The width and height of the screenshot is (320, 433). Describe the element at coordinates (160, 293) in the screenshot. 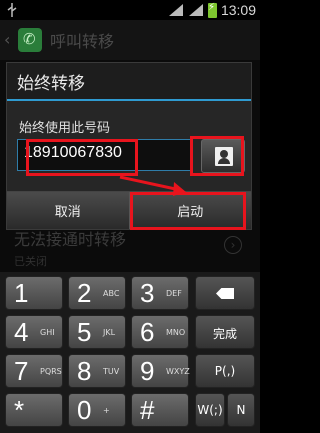

I see `key-3: 3 DEF` at that location.